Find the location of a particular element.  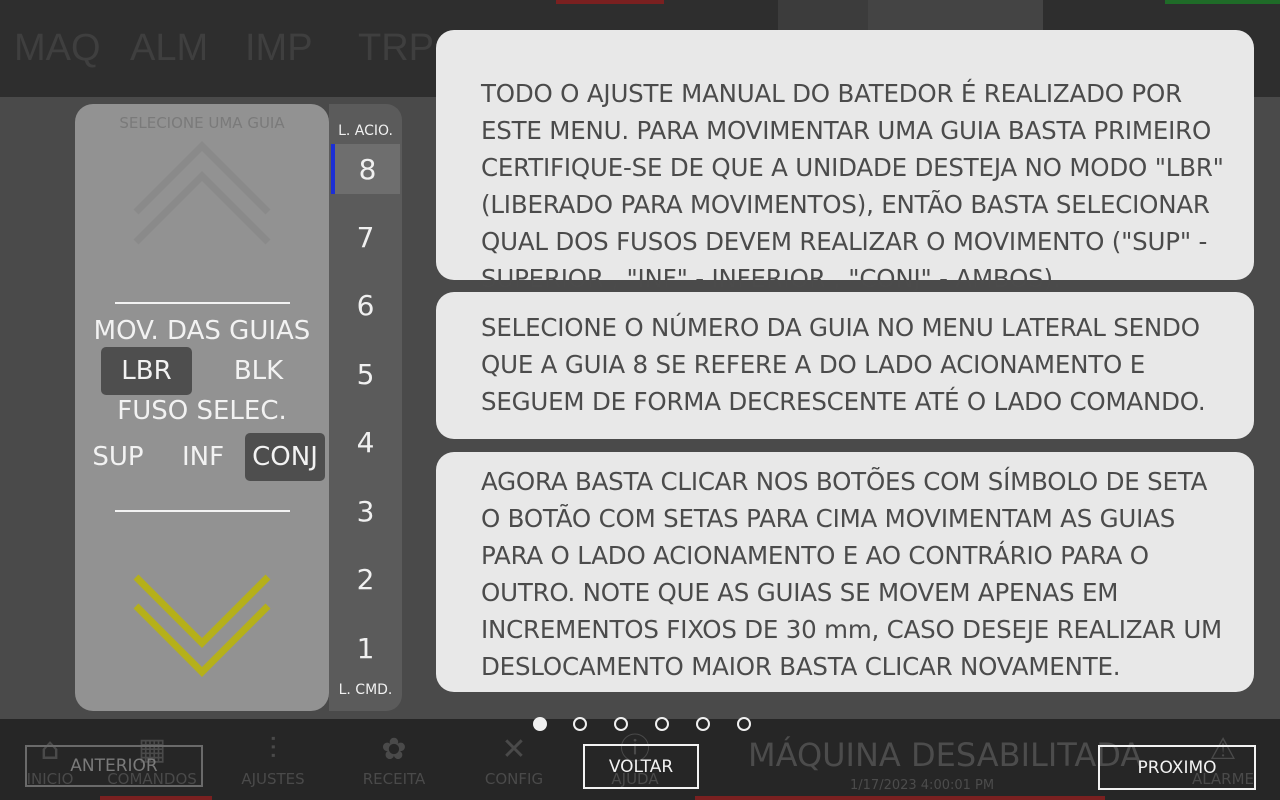

guide-5-button: 5 is located at coordinates (365, 374).